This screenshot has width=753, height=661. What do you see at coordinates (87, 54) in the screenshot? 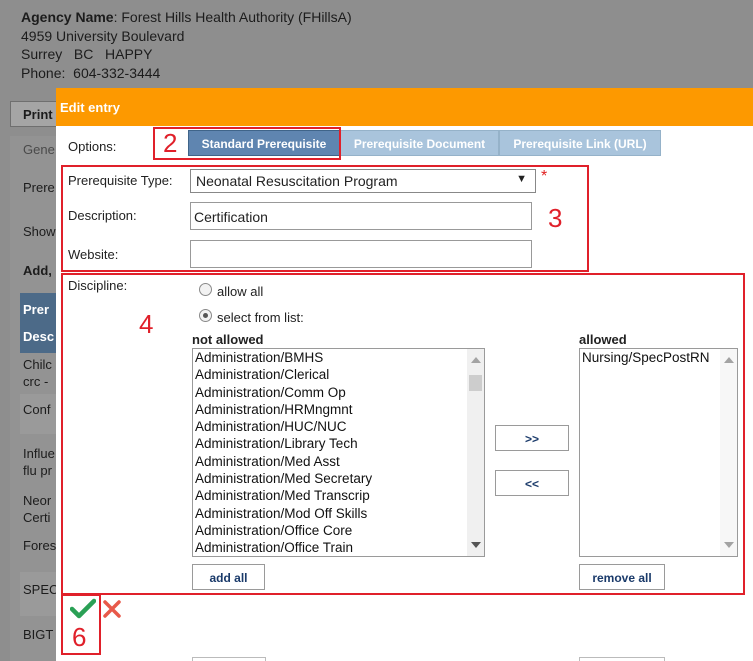
I see `agency-city: Surrey BC HAPPY` at bounding box center [87, 54].